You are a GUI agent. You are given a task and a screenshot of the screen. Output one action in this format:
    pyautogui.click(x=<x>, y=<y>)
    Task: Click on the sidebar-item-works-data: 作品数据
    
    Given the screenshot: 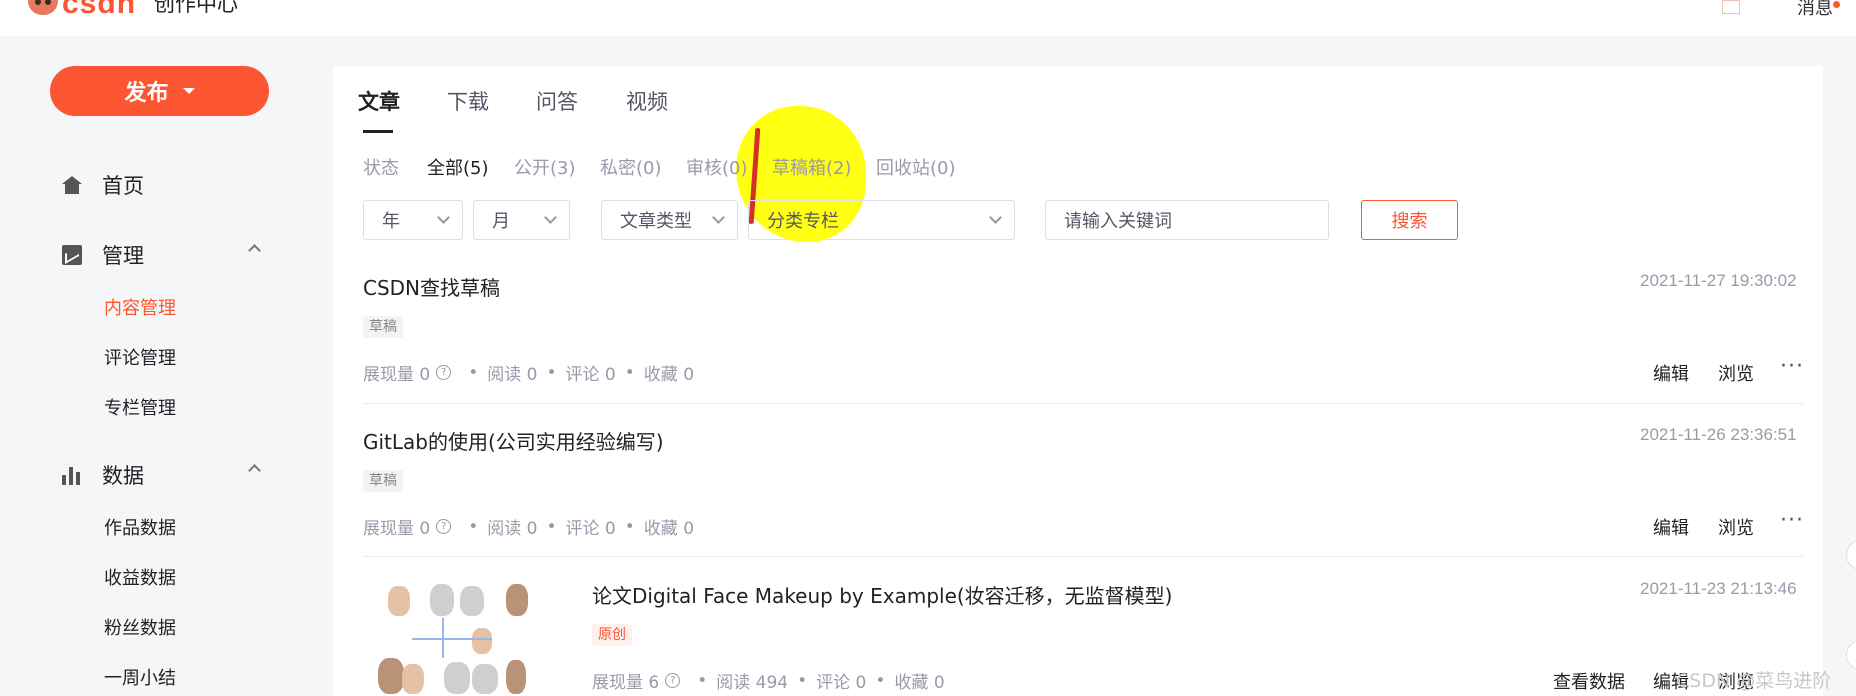 What is the action you would take?
    pyautogui.click(x=140, y=527)
    